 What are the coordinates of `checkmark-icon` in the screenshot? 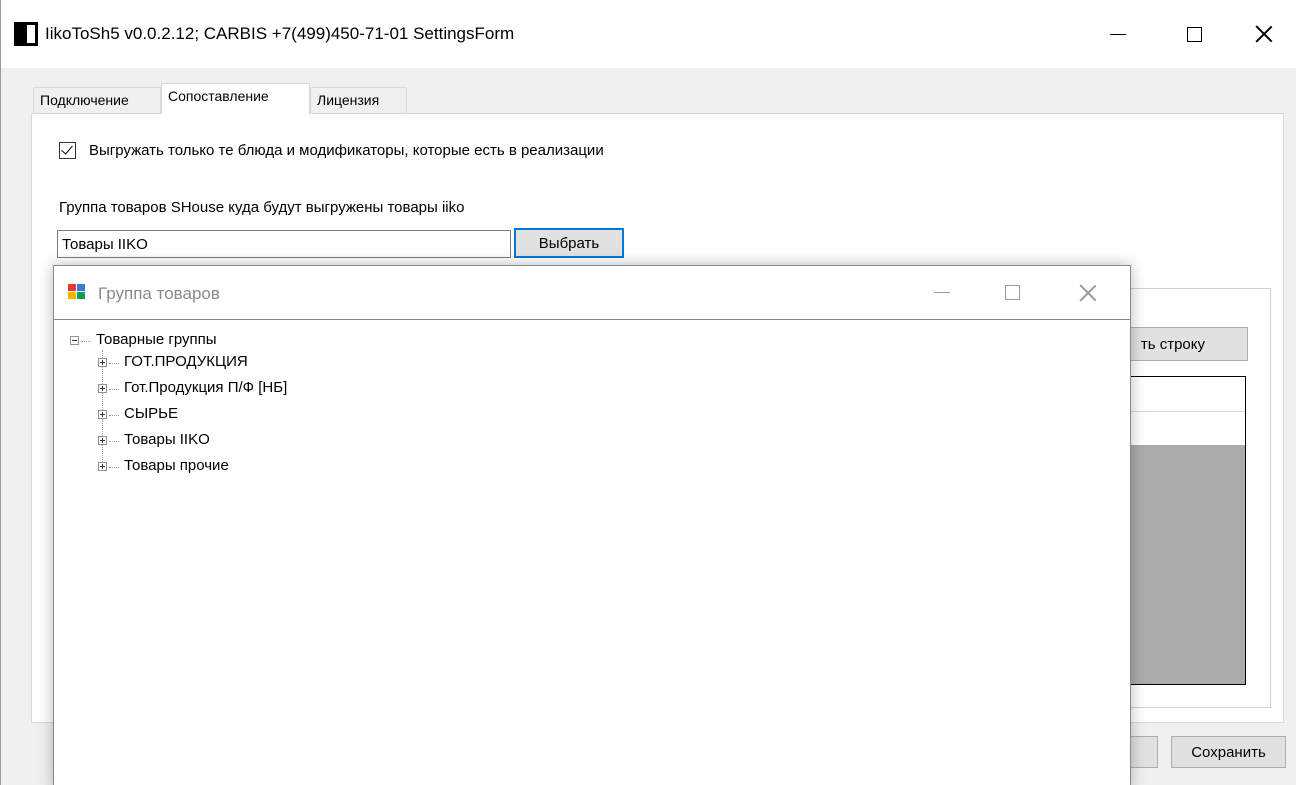 It's located at (67, 148).